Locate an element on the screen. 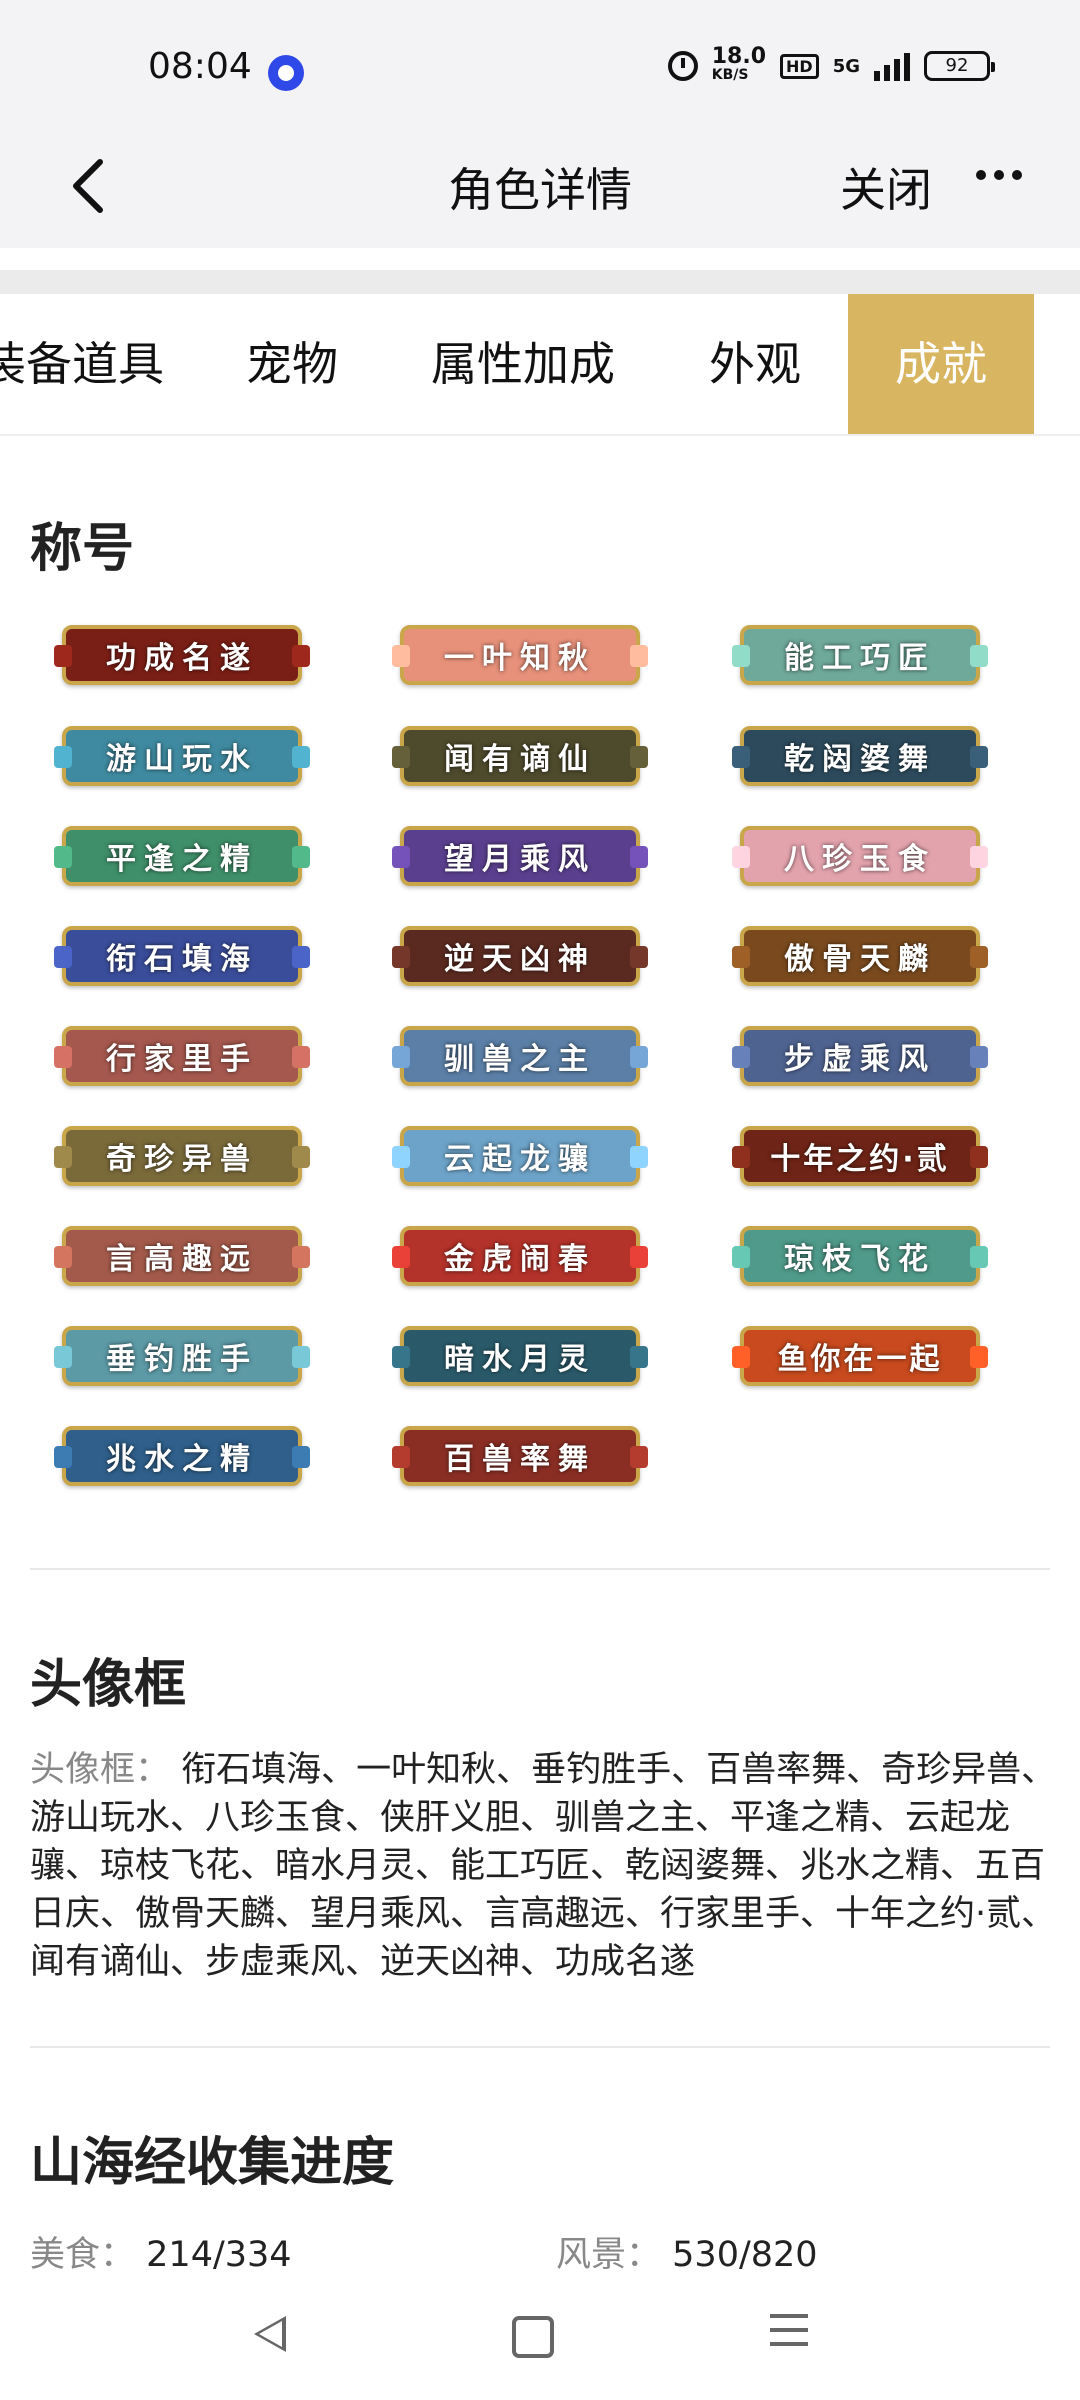 This screenshot has height=2400, width=1080. title-badge: 步虚乘风 is located at coordinates (860, 1056).